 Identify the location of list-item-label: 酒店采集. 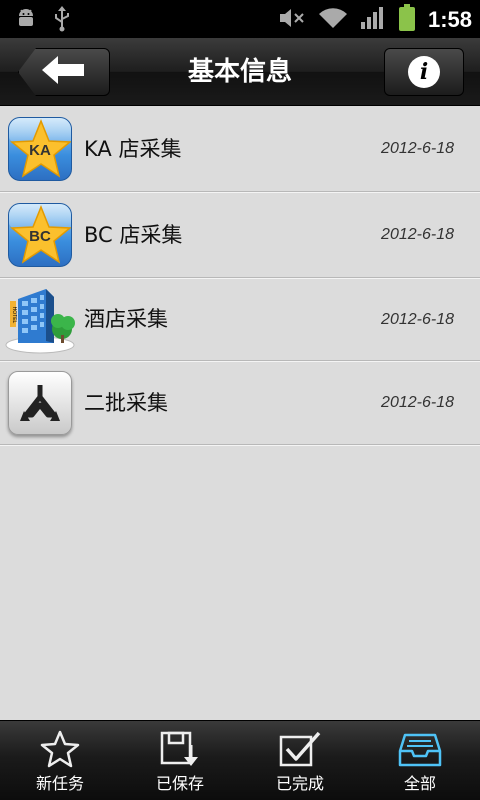
(126, 319).